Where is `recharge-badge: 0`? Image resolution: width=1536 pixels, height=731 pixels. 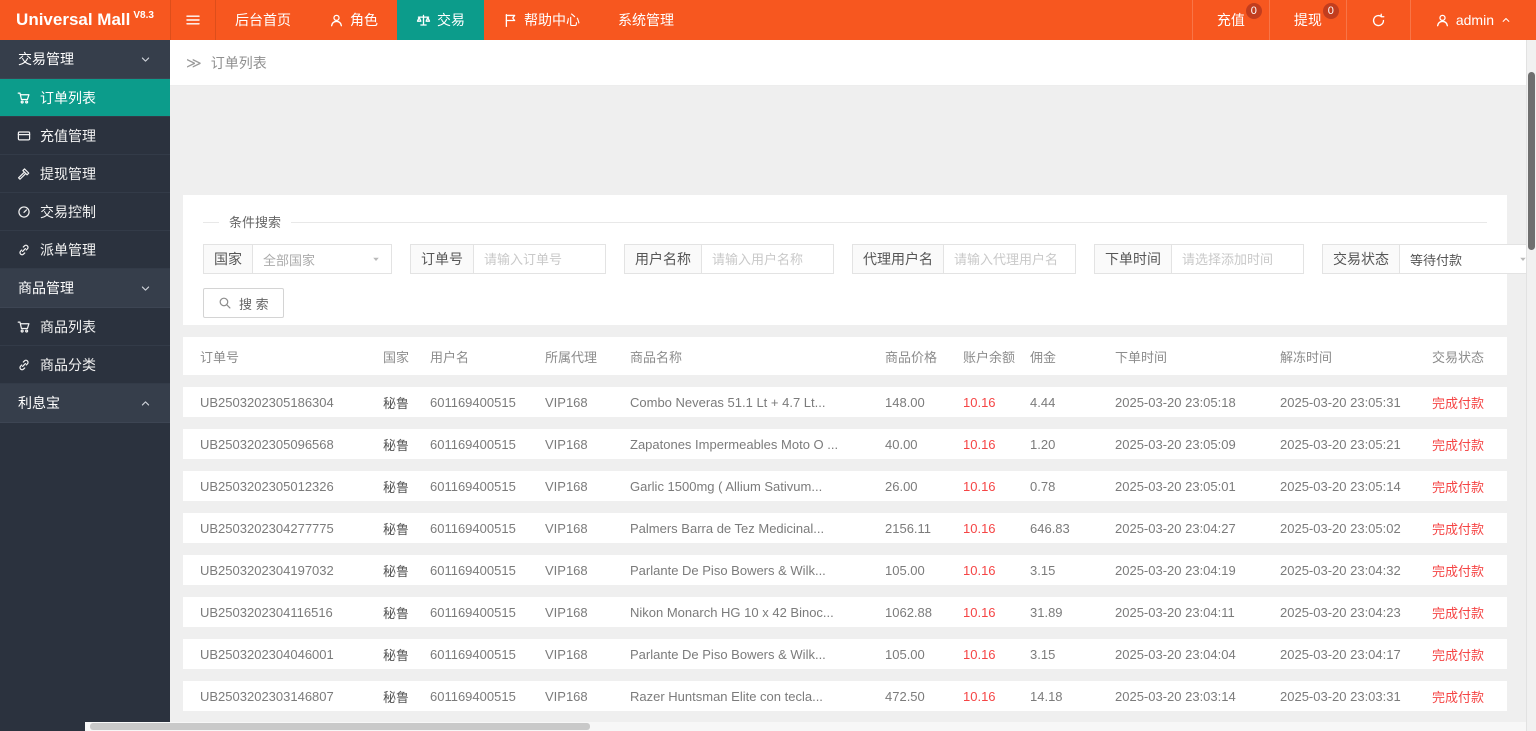 recharge-badge: 0 is located at coordinates (1253, 11).